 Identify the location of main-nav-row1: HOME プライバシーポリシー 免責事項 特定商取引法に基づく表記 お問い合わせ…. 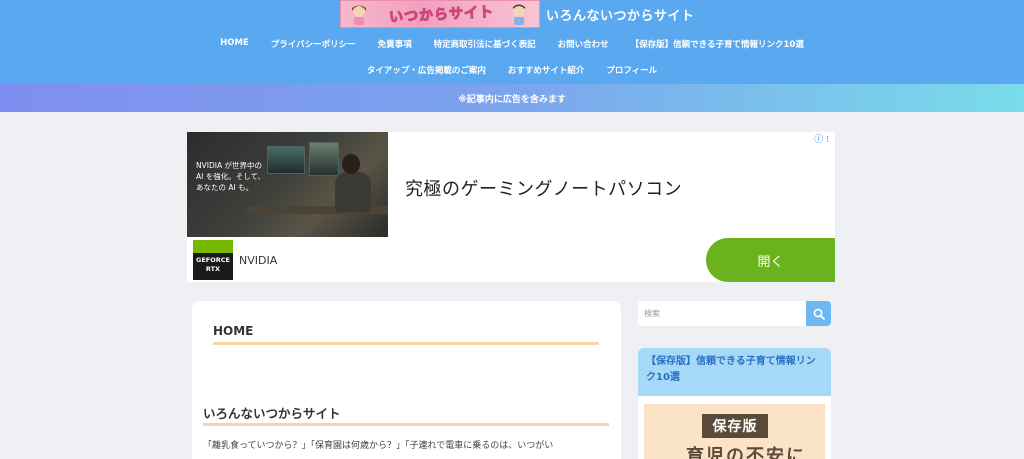
(512, 46).